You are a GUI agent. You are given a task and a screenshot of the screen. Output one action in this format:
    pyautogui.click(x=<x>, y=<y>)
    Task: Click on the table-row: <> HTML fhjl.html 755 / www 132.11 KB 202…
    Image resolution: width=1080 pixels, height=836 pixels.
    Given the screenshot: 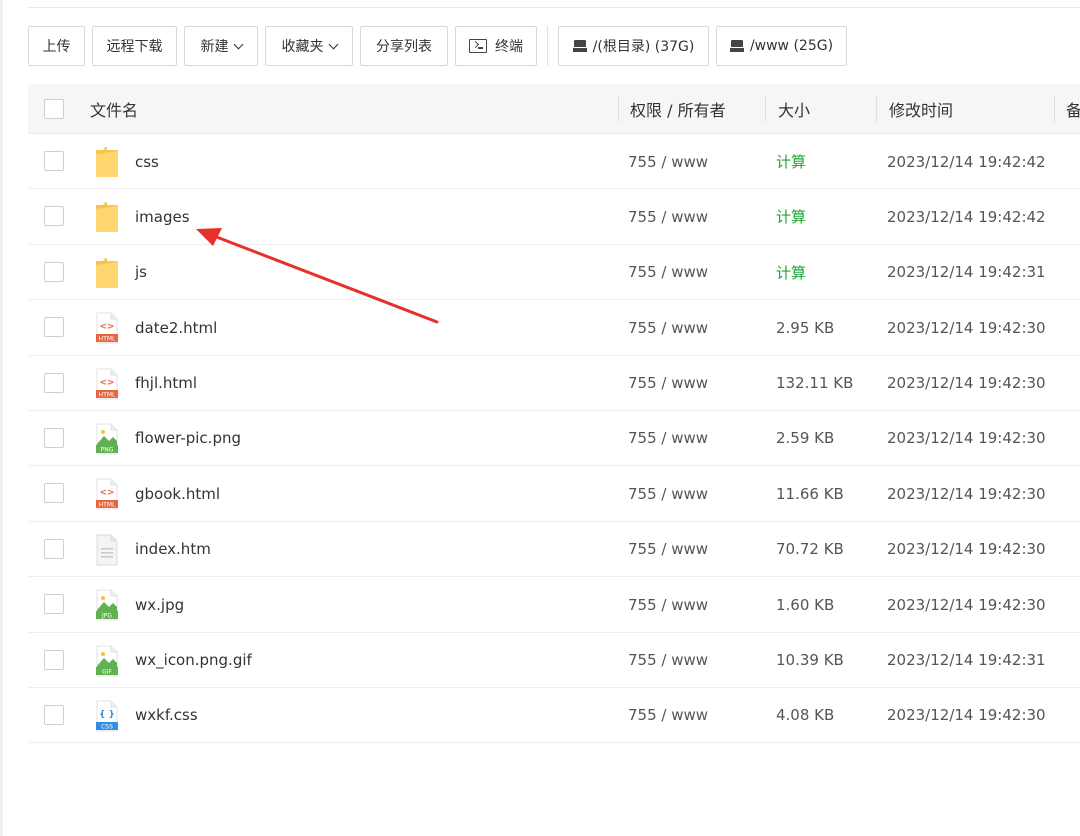 What is the action you would take?
    pyautogui.click(x=554, y=383)
    